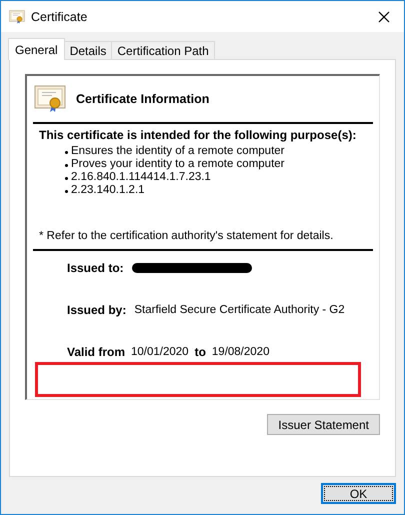 The width and height of the screenshot is (405, 515). Describe the element at coordinates (95, 268) in the screenshot. I see `field-label: Issued to:` at that location.